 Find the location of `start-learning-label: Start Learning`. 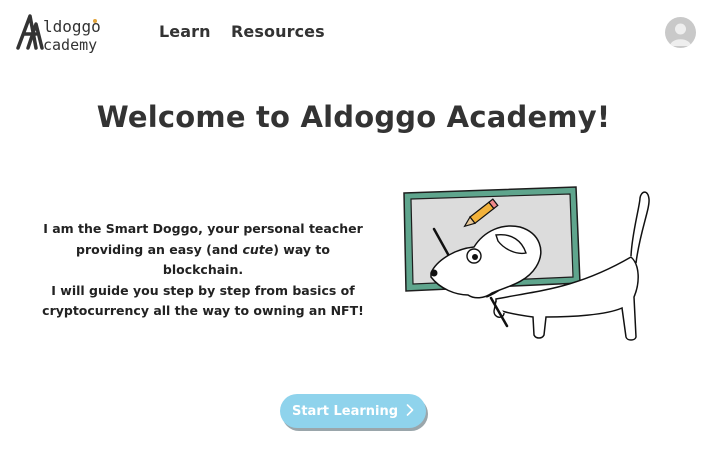

start-learning-label: Start Learning is located at coordinates (345, 411).